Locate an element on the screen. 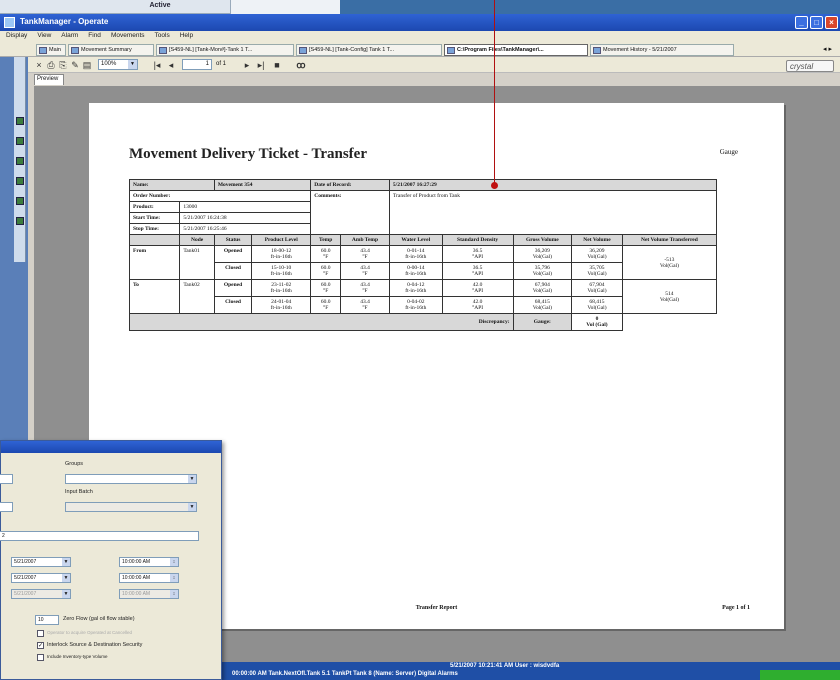 This screenshot has width=840, height=680. tab-movement-history: Movement History - 5/21/2007 is located at coordinates (662, 50).